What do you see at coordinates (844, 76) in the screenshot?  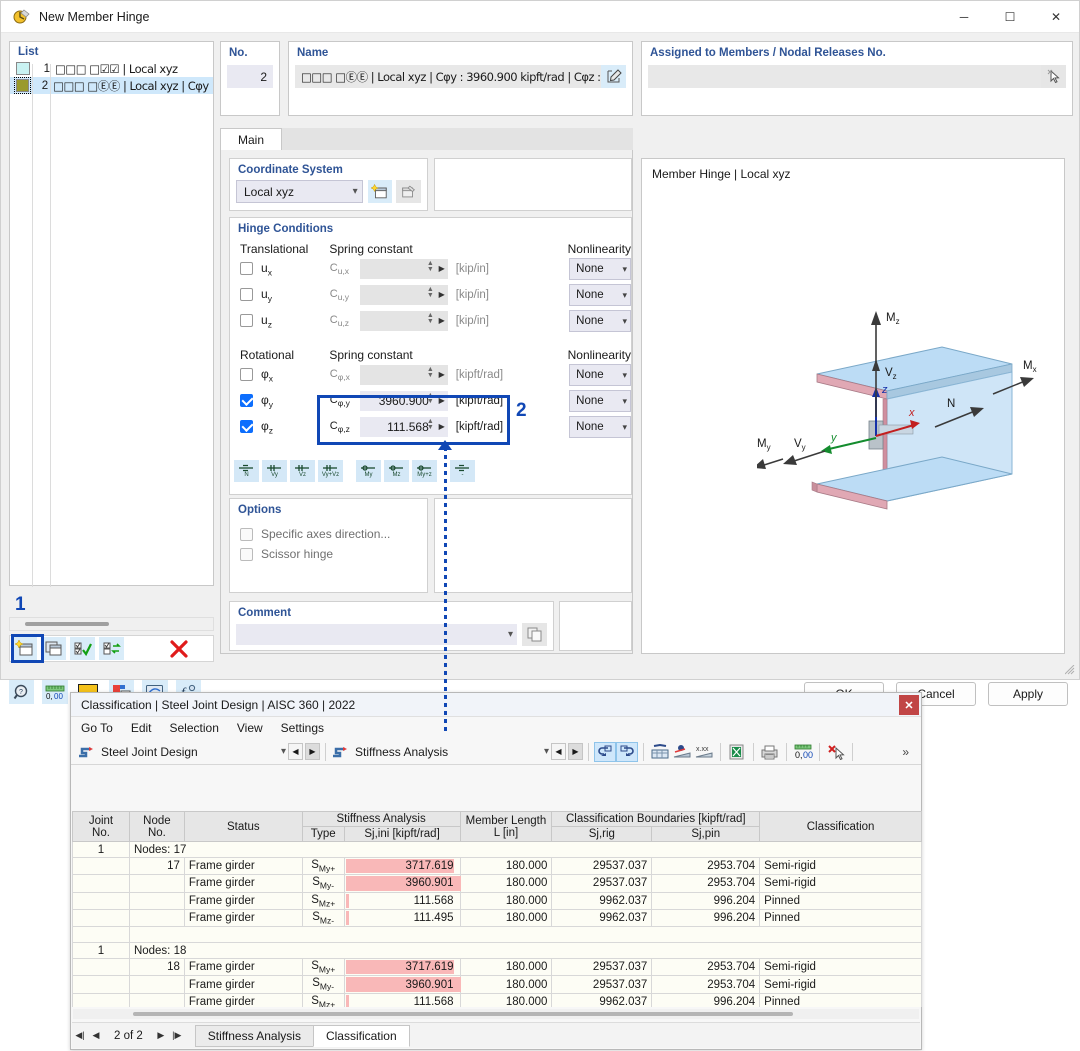 I see `assigned-value` at bounding box center [844, 76].